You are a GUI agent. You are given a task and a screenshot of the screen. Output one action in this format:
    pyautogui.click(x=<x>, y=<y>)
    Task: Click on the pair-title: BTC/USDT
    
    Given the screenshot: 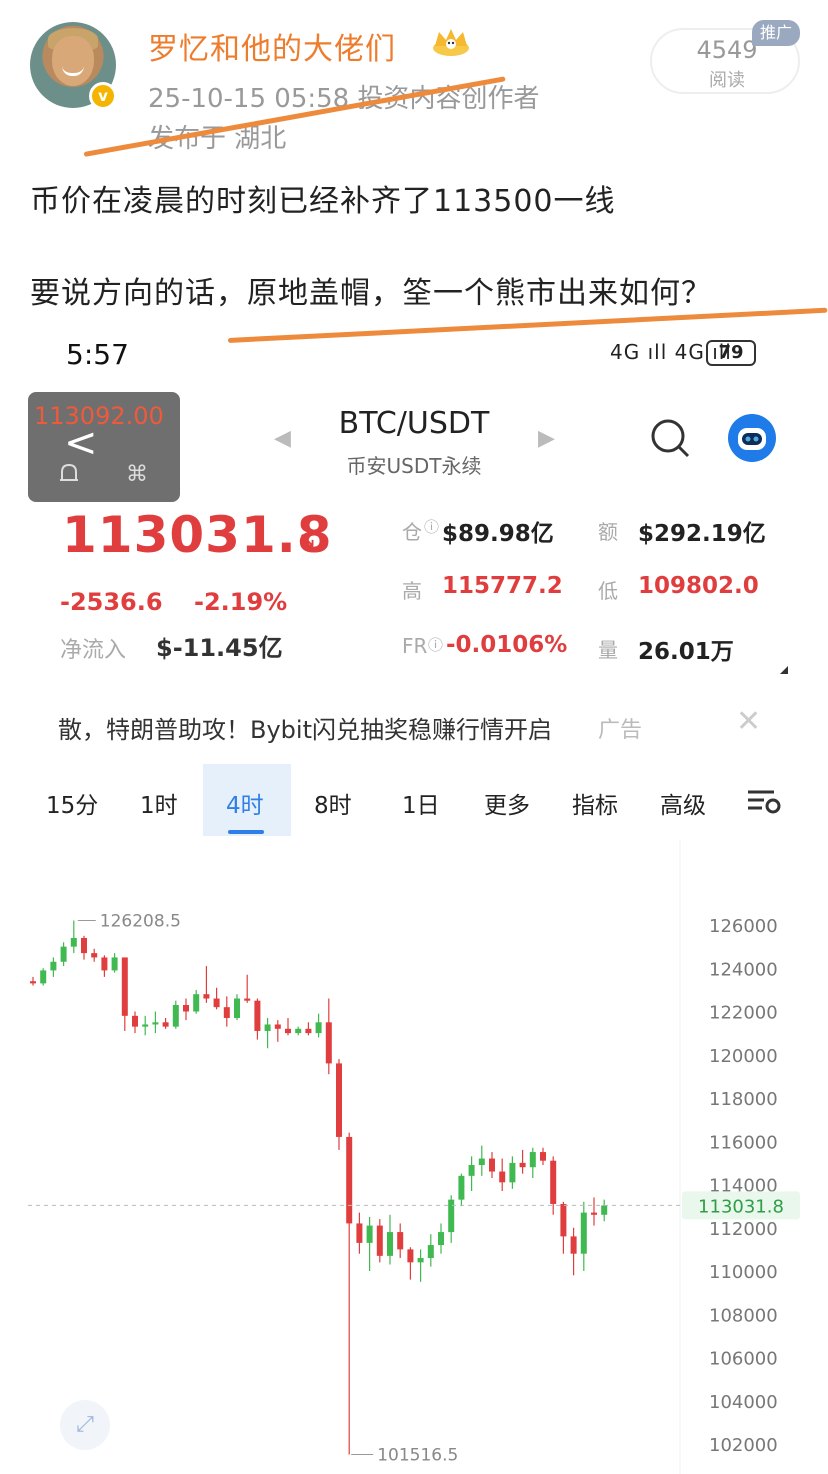 What is the action you would take?
    pyautogui.click(x=414, y=423)
    